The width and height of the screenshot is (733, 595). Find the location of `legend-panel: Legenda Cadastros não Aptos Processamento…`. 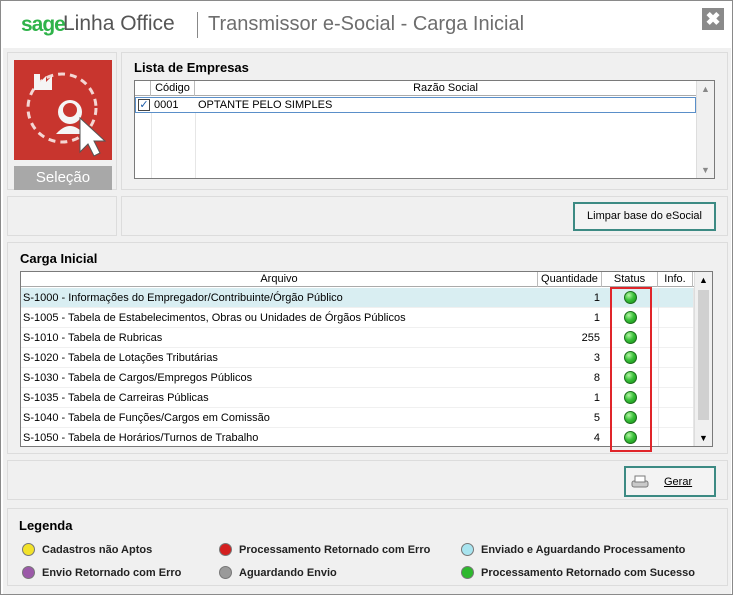

legend-panel: Legenda Cadastros não Aptos Processamento… is located at coordinates (367, 547).